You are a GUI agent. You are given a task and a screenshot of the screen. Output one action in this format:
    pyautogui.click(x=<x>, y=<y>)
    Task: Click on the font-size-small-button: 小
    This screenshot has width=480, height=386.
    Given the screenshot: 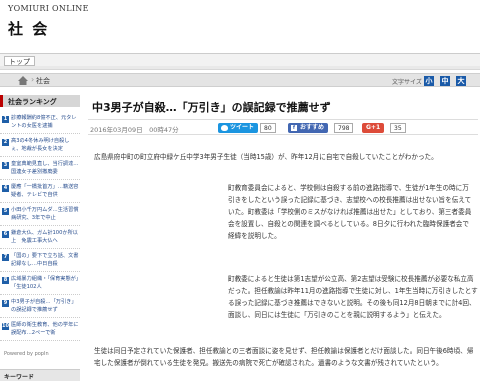 What is the action you would take?
    pyautogui.click(x=429, y=81)
    